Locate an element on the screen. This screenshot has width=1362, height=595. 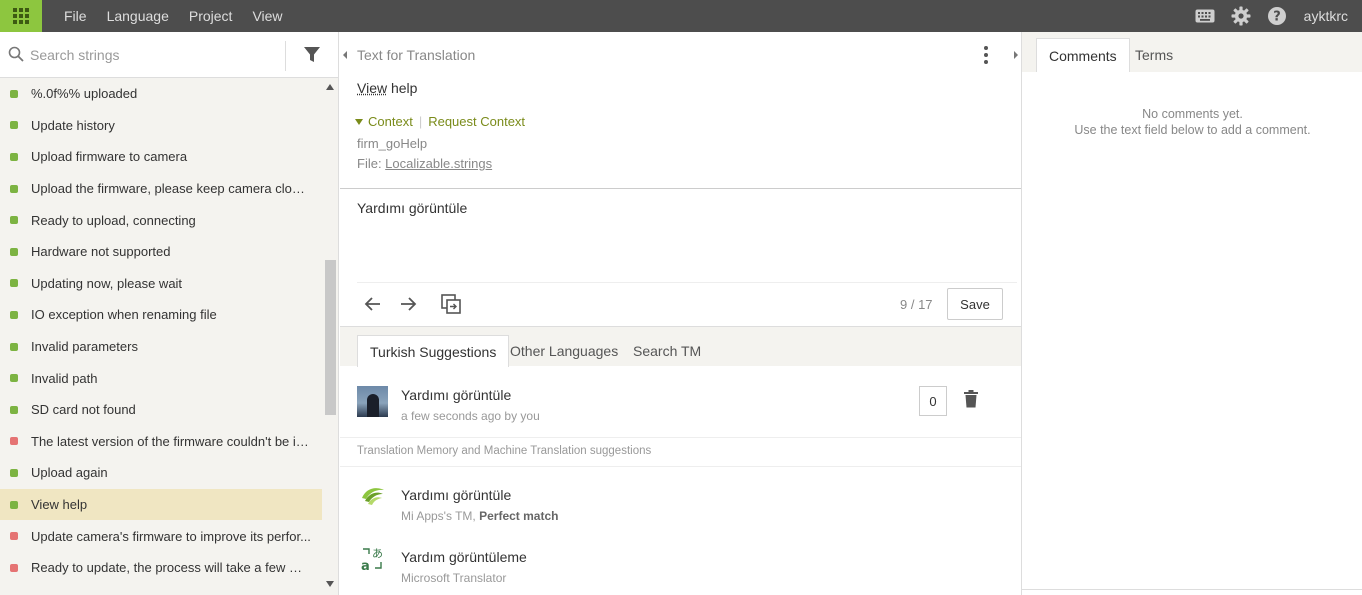
list-item: Updating now, please wait is located at coordinates (161, 284).